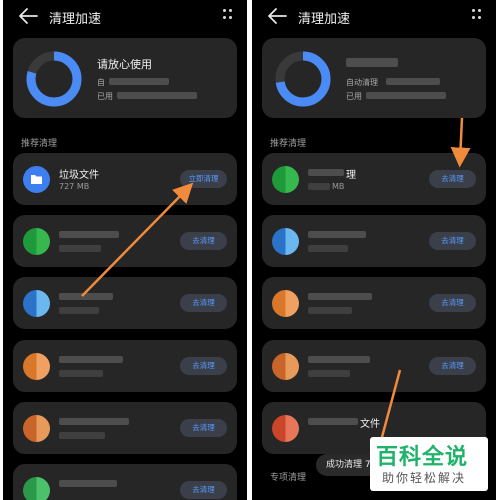 This screenshot has width=500, height=500. What do you see at coordinates (101, 82) in the screenshot?
I see `summary-line-1: 自` at bounding box center [101, 82].